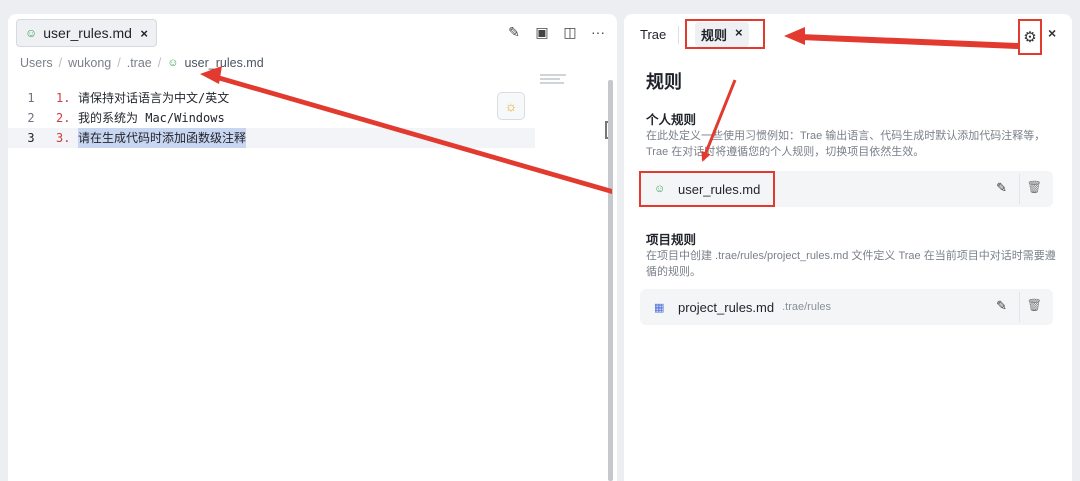  Describe the element at coordinates (664, 82) in the screenshot. I see `page-title: 规则` at that location.